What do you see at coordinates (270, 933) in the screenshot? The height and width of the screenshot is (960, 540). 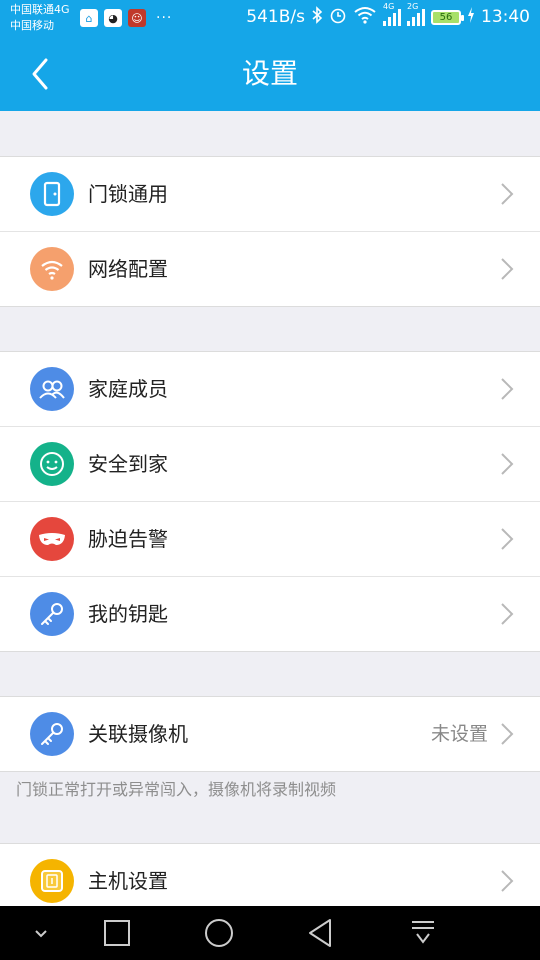 I see `system-navigation-bar` at bounding box center [270, 933].